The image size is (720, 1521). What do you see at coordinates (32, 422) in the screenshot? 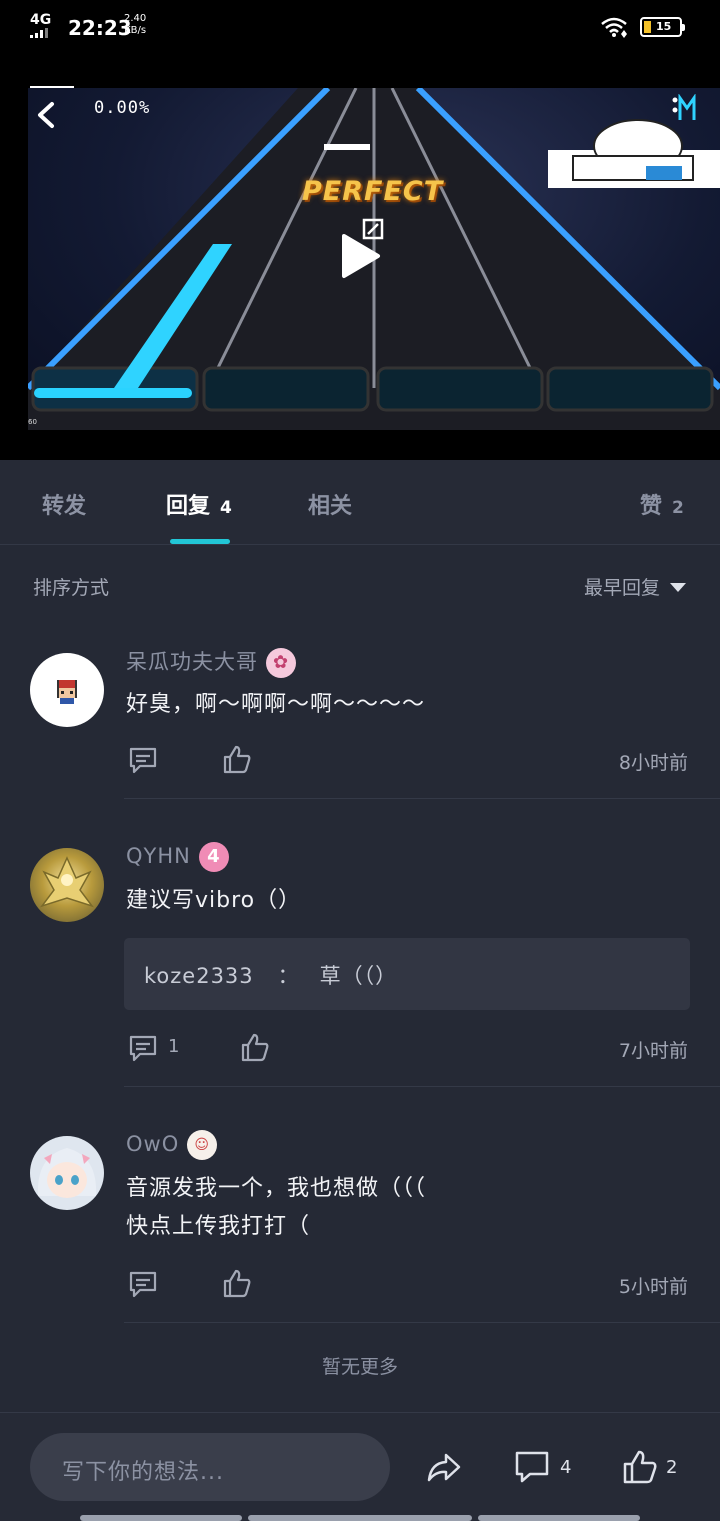
I see `fps-counter: 60` at bounding box center [32, 422].